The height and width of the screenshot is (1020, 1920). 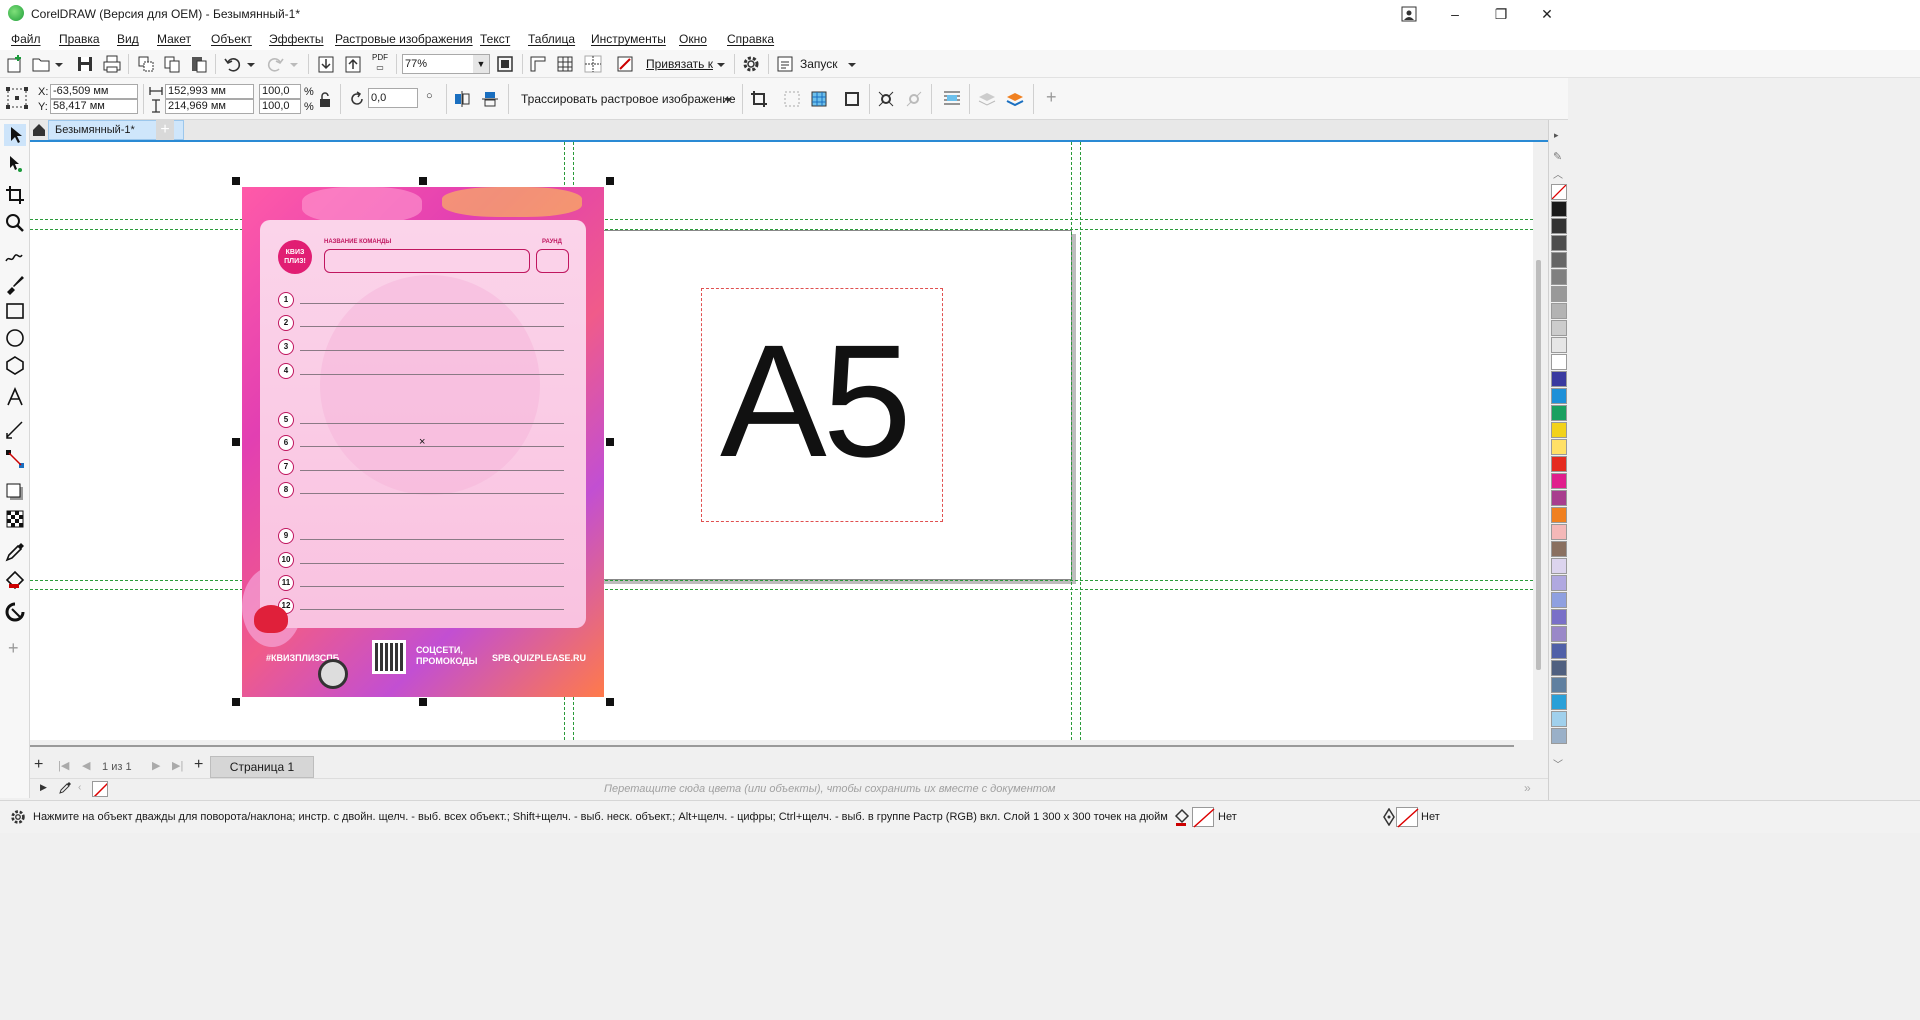 What do you see at coordinates (94, 91) in the screenshot?
I see `x-position-input: -63,509 мм` at bounding box center [94, 91].